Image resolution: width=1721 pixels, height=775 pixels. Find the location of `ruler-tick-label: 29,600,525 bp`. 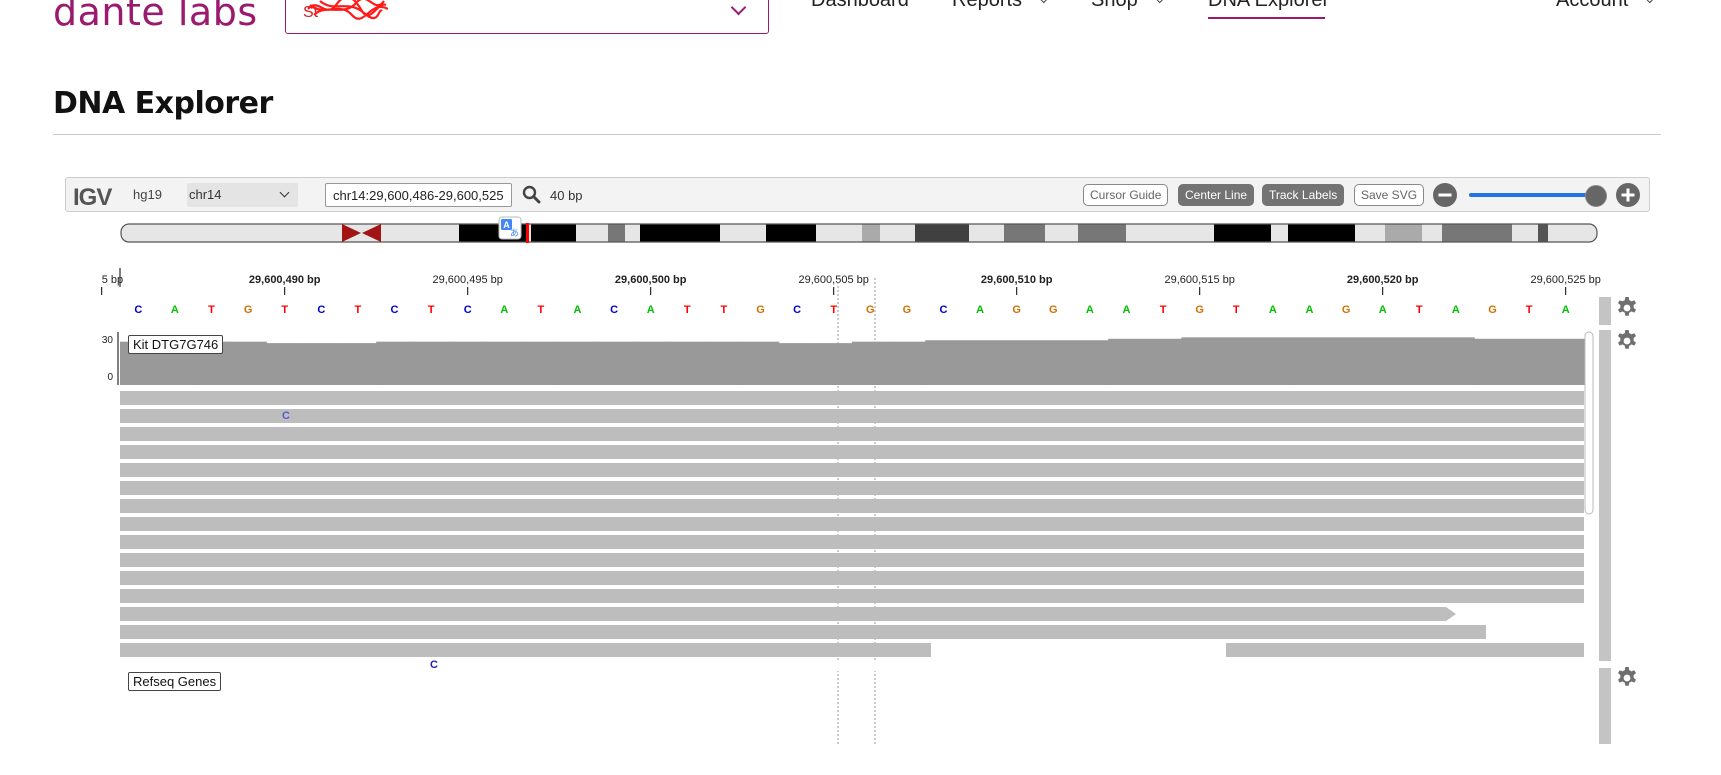

ruler-tick-label: 29,600,525 bp is located at coordinates (1566, 280).